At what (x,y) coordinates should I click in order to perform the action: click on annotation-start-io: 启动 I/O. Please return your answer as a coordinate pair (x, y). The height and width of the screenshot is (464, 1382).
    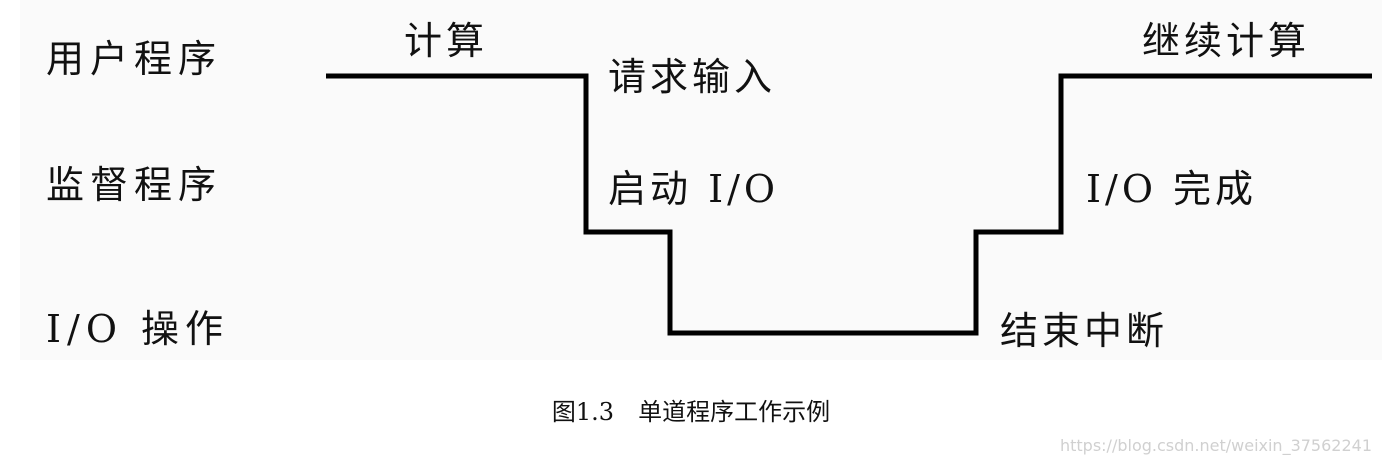
    Looking at the image, I should click on (694, 189).